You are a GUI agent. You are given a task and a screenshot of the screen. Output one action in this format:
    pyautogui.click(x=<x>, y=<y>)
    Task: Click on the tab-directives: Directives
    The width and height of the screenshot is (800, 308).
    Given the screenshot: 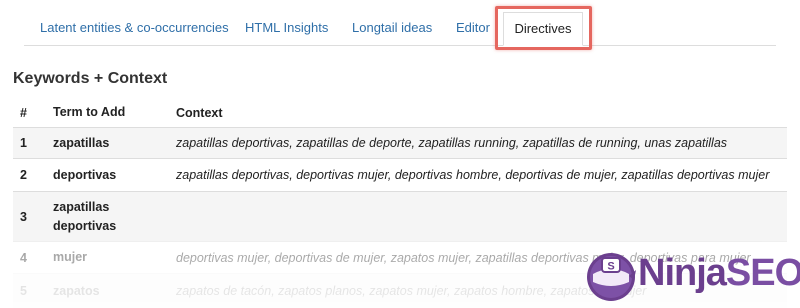 What is the action you would take?
    pyautogui.click(x=543, y=29)
    